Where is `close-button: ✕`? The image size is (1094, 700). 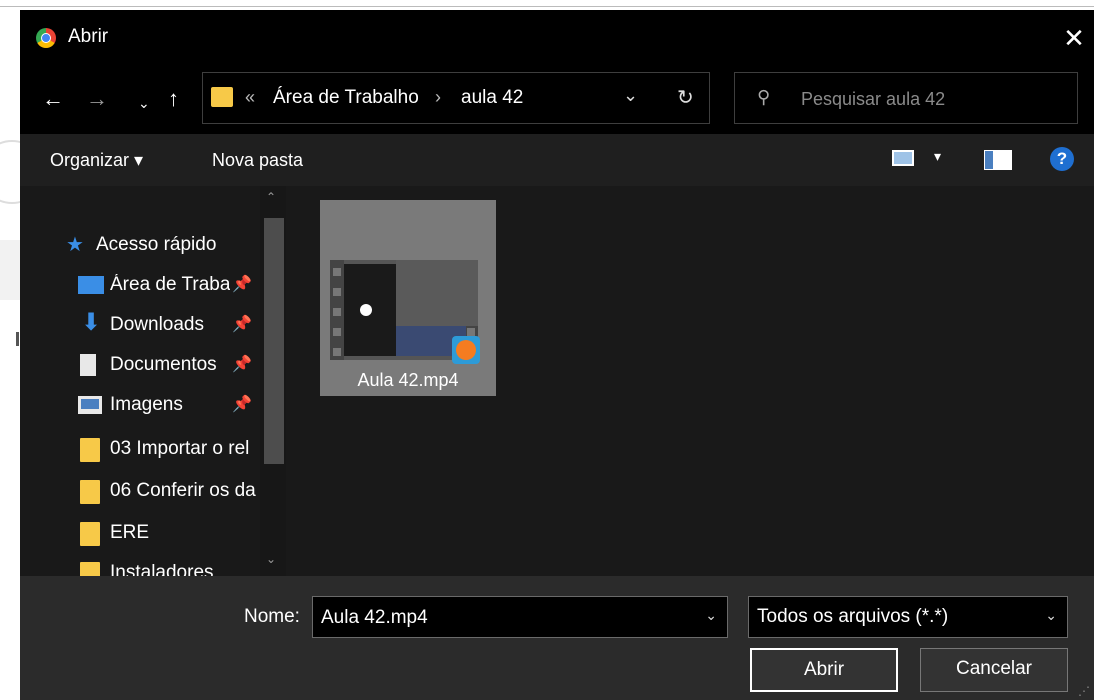 close-button: ✕ is located at coordinates (1074, 38).